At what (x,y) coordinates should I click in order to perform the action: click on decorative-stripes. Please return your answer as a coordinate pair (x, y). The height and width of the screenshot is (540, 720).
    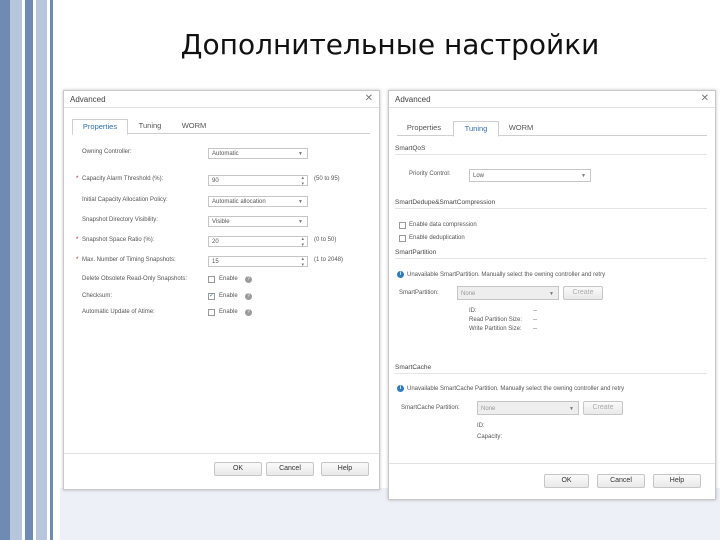
    Looking at the image, I should click on (30, 270).